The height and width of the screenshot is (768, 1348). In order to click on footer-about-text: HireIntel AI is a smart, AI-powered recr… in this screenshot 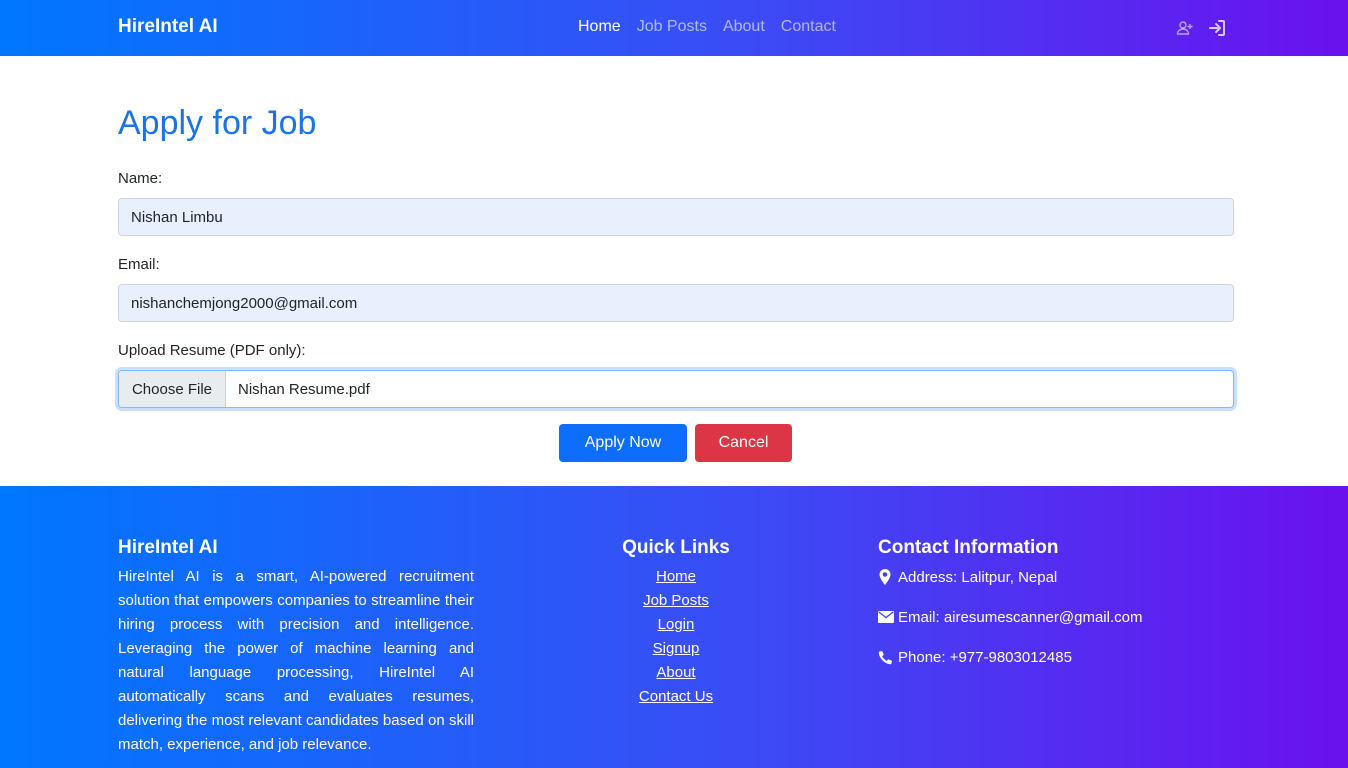, I will do `click(296, 660)`.